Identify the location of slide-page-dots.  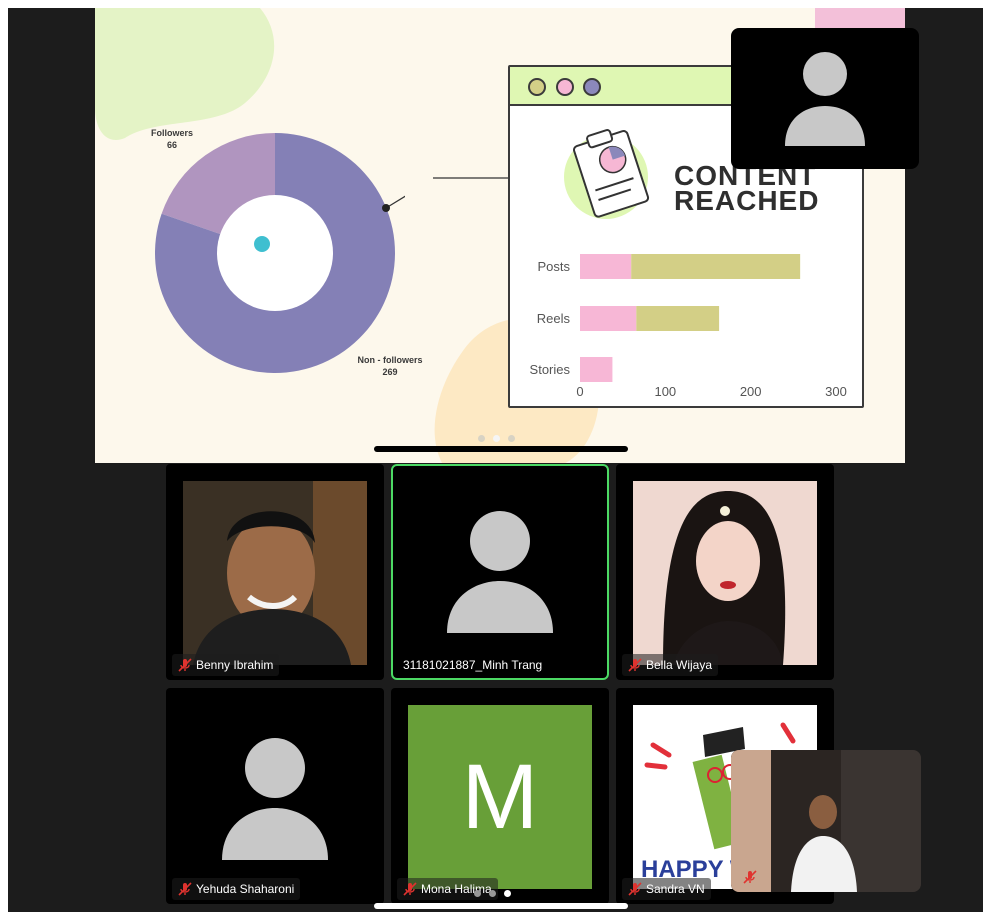
(496, 438).